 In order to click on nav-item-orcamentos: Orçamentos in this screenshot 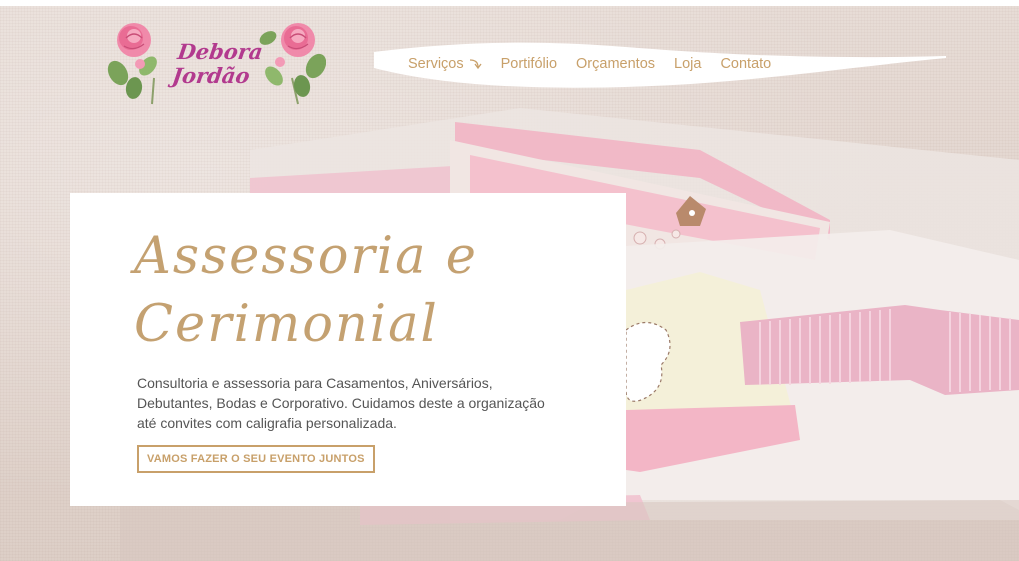, I will do `click(615, 64)`.